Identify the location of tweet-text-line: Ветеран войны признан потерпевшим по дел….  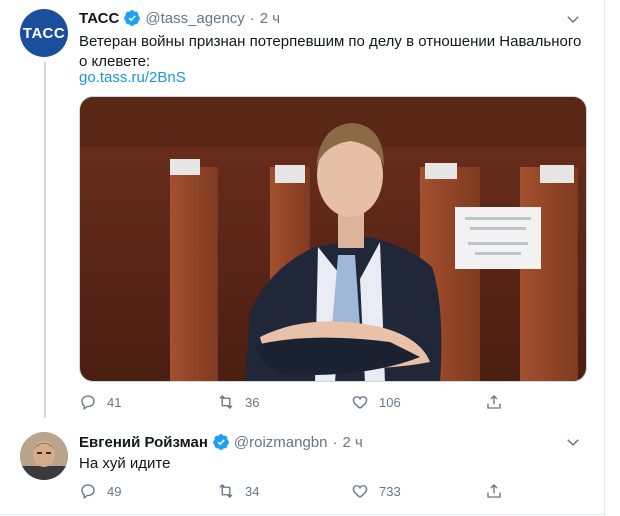
(330, 41).